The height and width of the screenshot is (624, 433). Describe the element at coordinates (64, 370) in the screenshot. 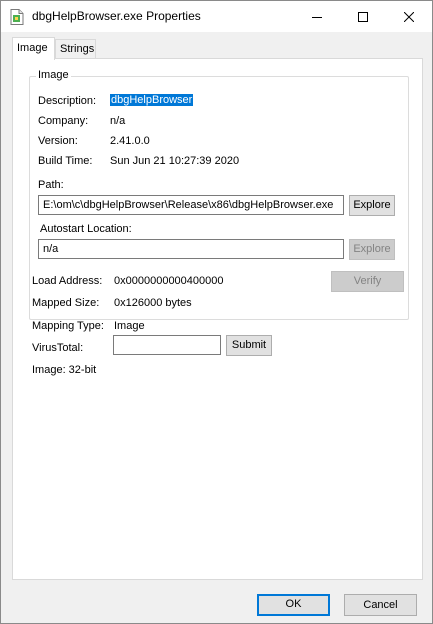

I see `image-bits-text: Image: 32-bit` at that location.